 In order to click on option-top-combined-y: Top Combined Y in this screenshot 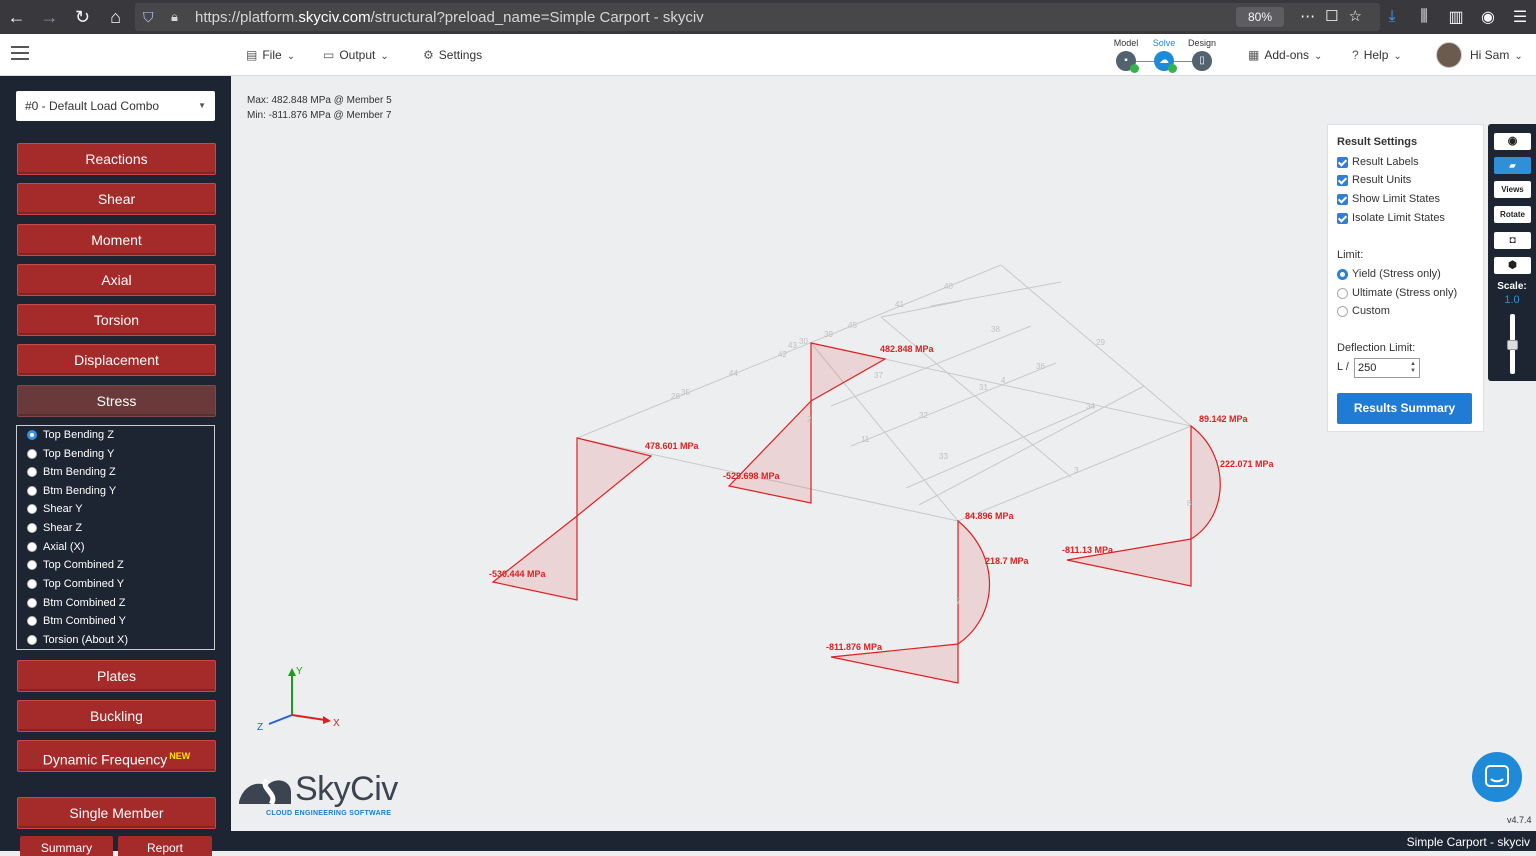, I will do `click(75, 584)`.